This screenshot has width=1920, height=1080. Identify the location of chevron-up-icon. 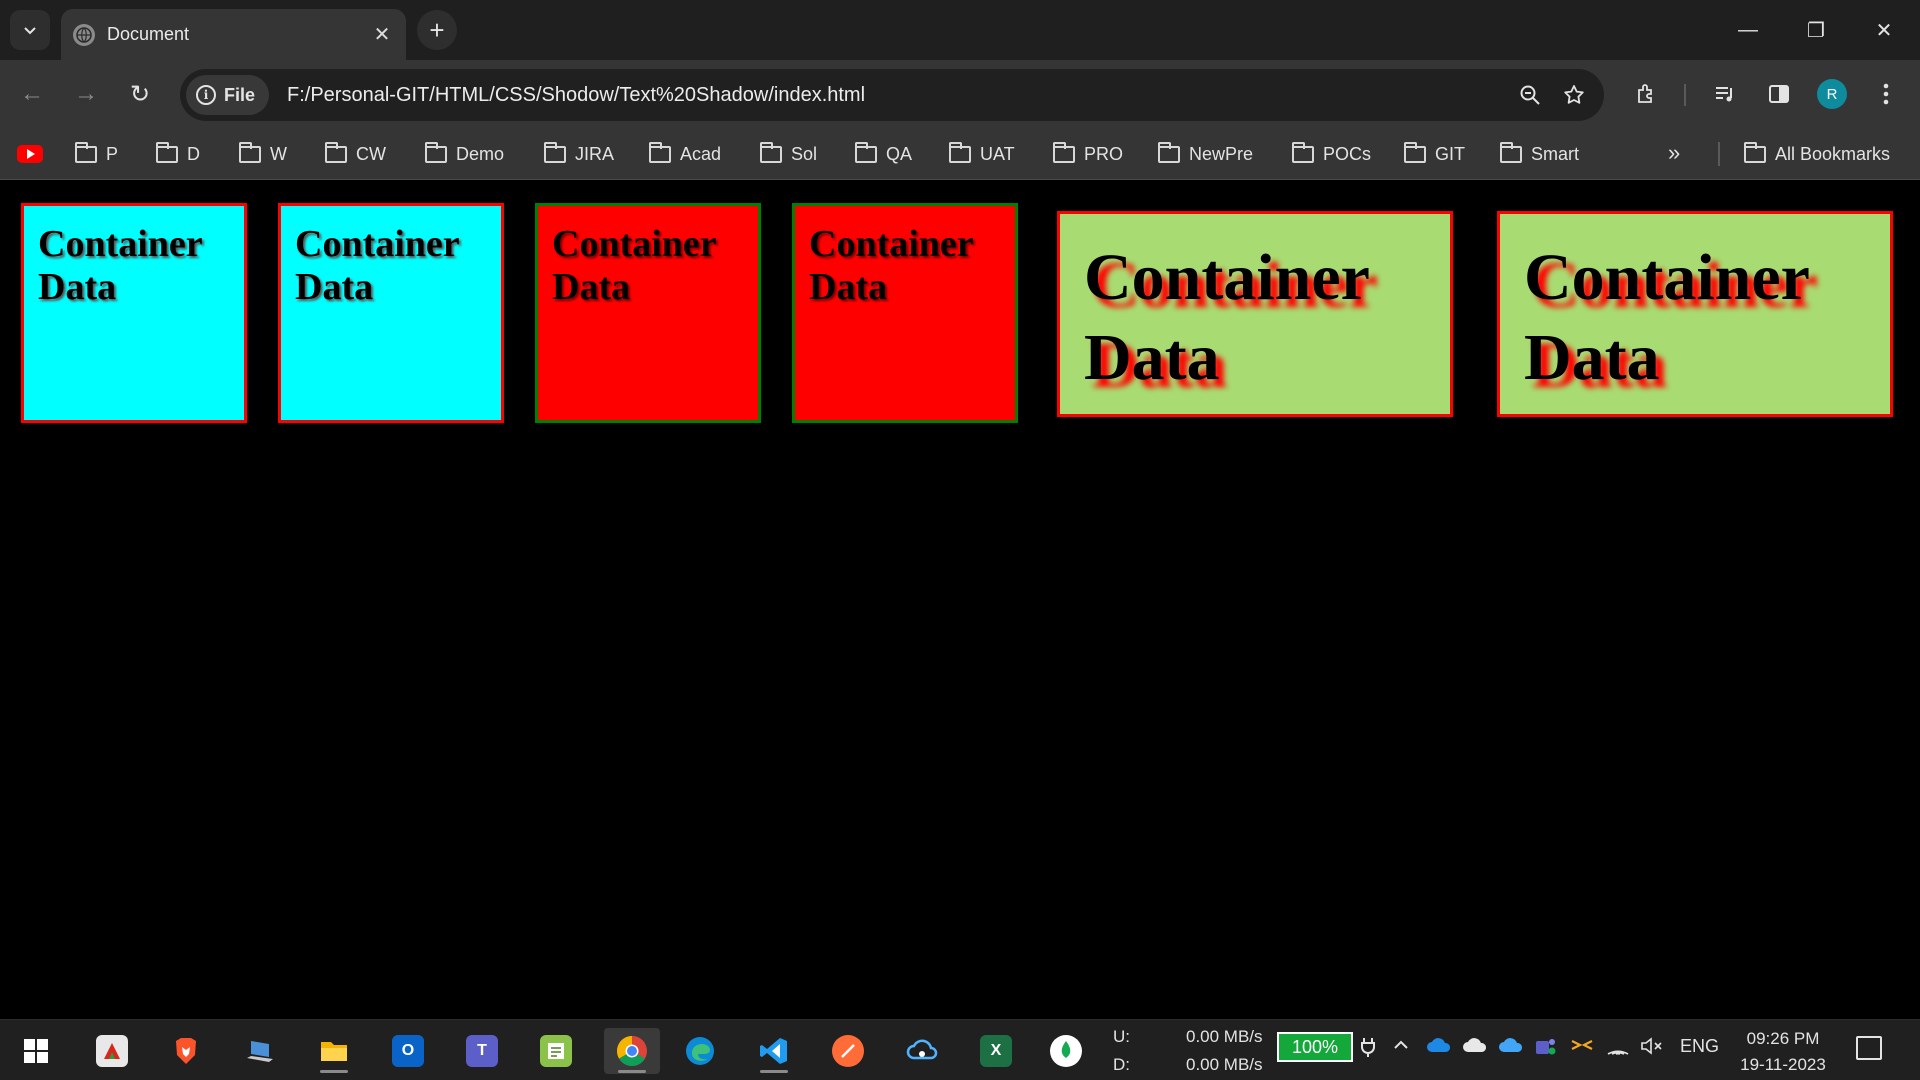
(1401, 1047).